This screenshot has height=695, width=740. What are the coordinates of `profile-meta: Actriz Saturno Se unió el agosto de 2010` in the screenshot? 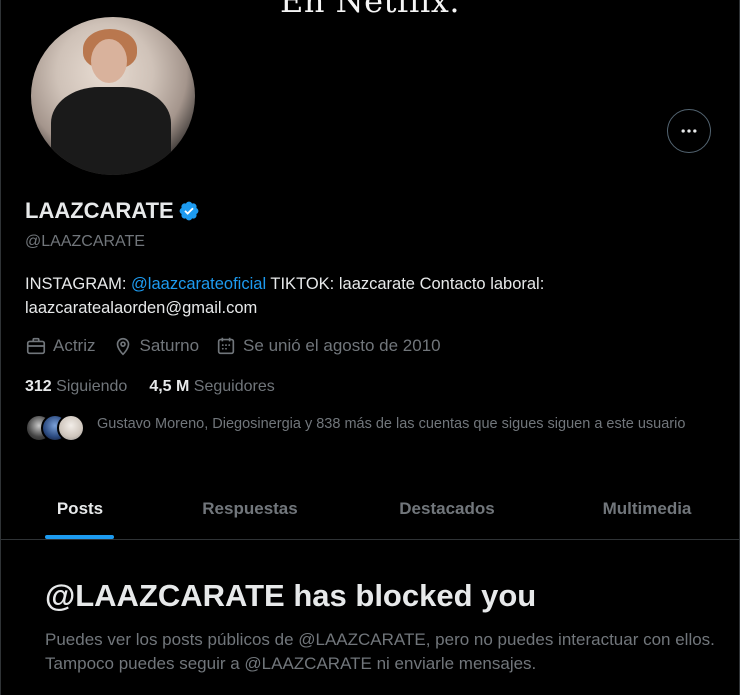 It's located at (233, 346).